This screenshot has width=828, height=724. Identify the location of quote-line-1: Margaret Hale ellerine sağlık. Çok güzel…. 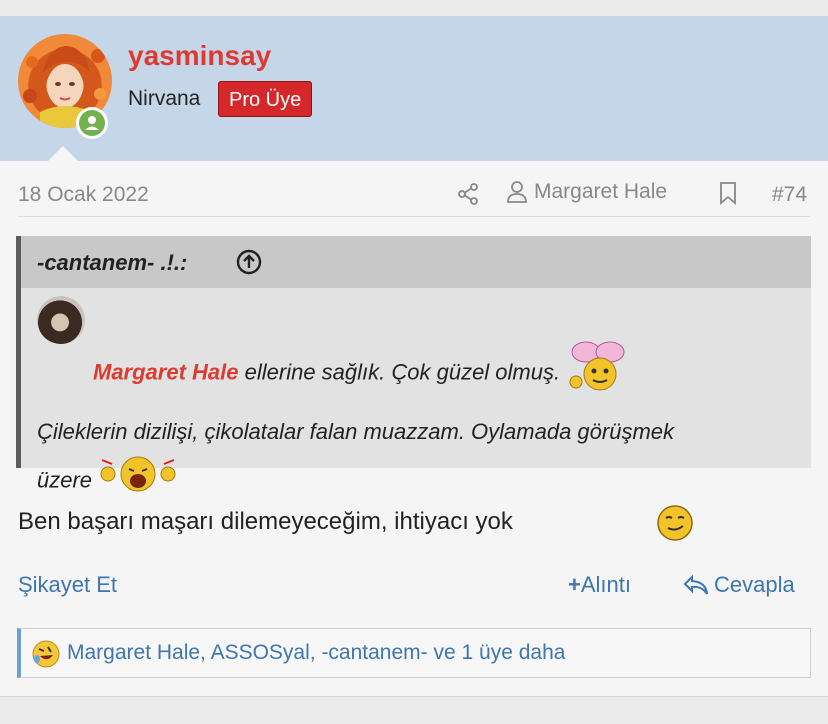
(422, 373).